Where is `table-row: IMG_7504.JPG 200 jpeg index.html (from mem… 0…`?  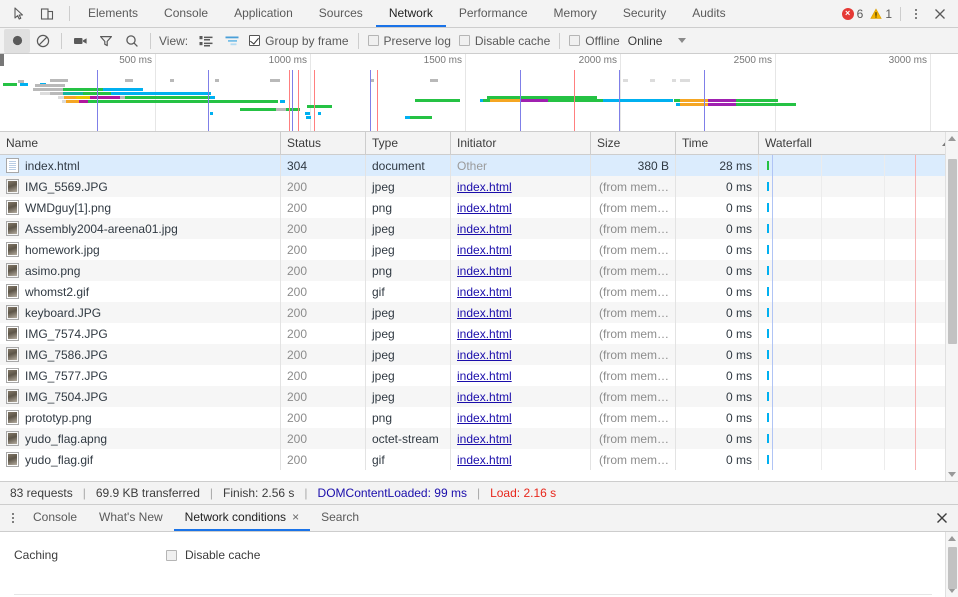
table-row: IMG_7504.JPG 200 jpeg index.html (from mem… 0… is located at coordinates (479, 396).